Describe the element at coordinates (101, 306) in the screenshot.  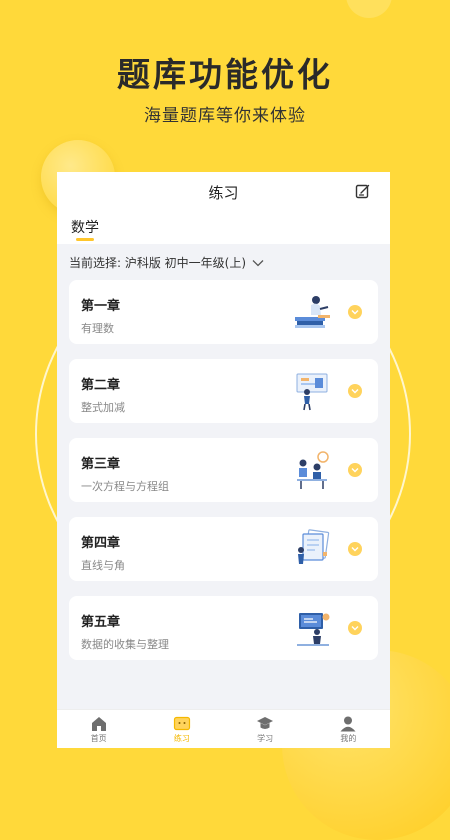
I see `chapter-title: 第一章` at that location.